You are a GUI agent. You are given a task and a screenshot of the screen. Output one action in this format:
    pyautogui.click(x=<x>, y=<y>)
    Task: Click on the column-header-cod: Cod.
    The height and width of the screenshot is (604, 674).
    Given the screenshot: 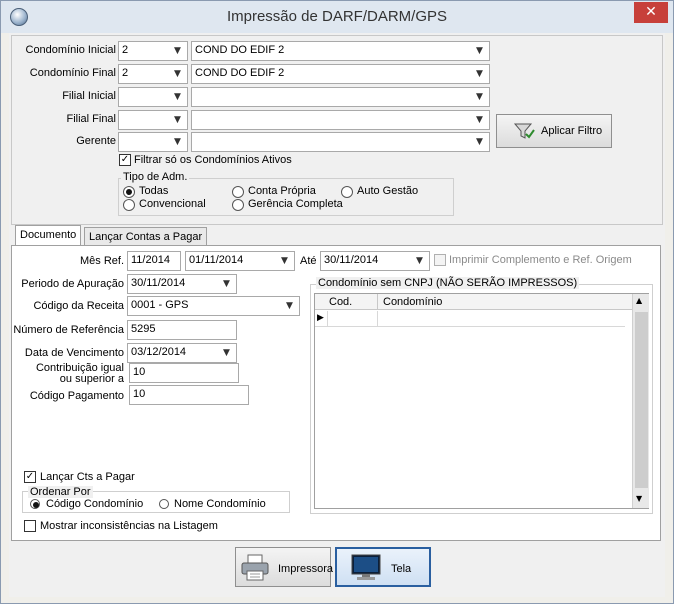 What is the action you would take?
    pyautogui.click(x=340, y=302)
    